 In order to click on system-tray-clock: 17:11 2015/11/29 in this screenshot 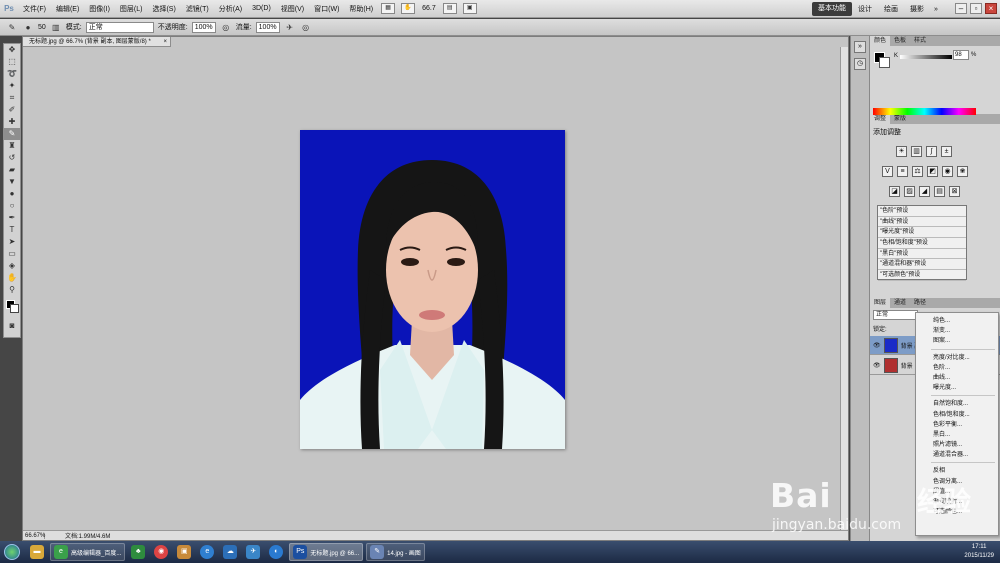, I will do `click(979, 552)`.